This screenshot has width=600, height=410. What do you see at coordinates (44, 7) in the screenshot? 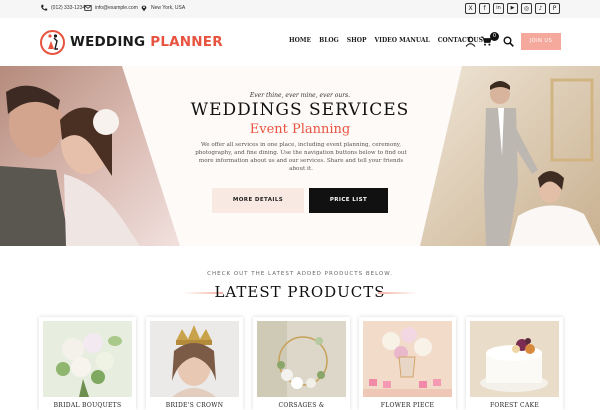
I see `phone-icon` at bounding box center [44, 7].